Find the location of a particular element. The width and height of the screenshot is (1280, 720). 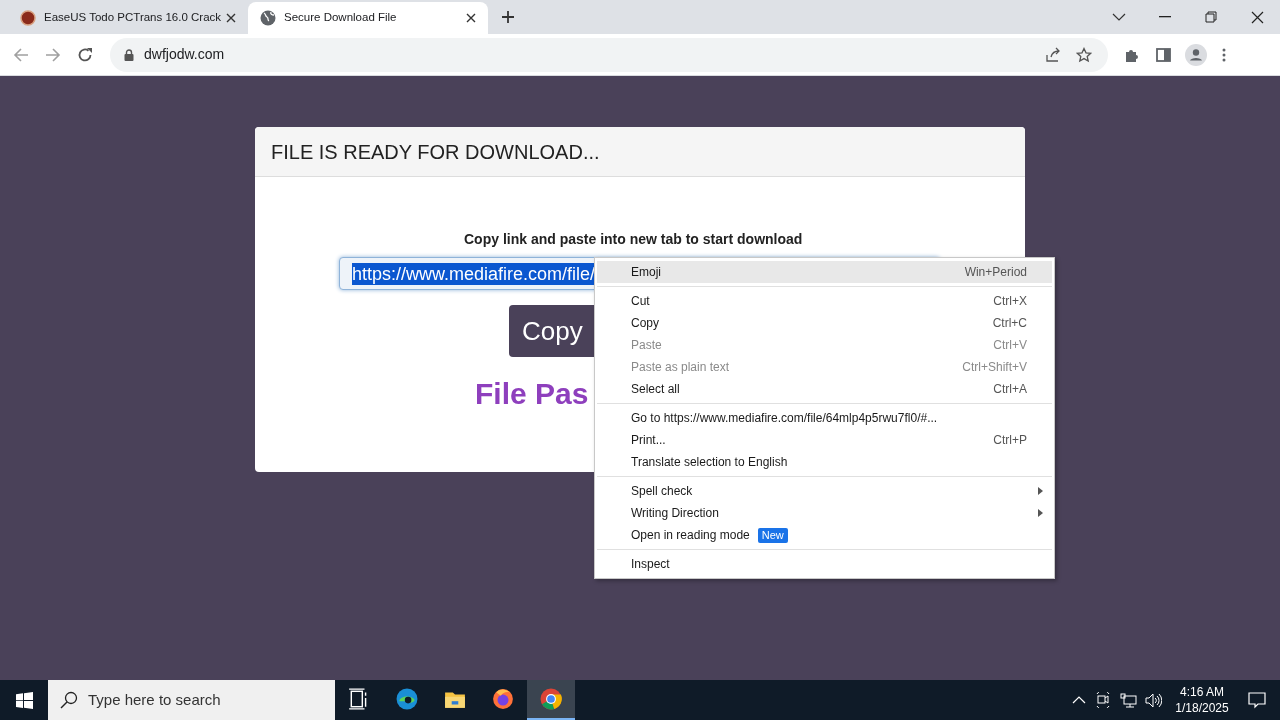

tab-title: Secure Download File is located at coordinates (340, 18).